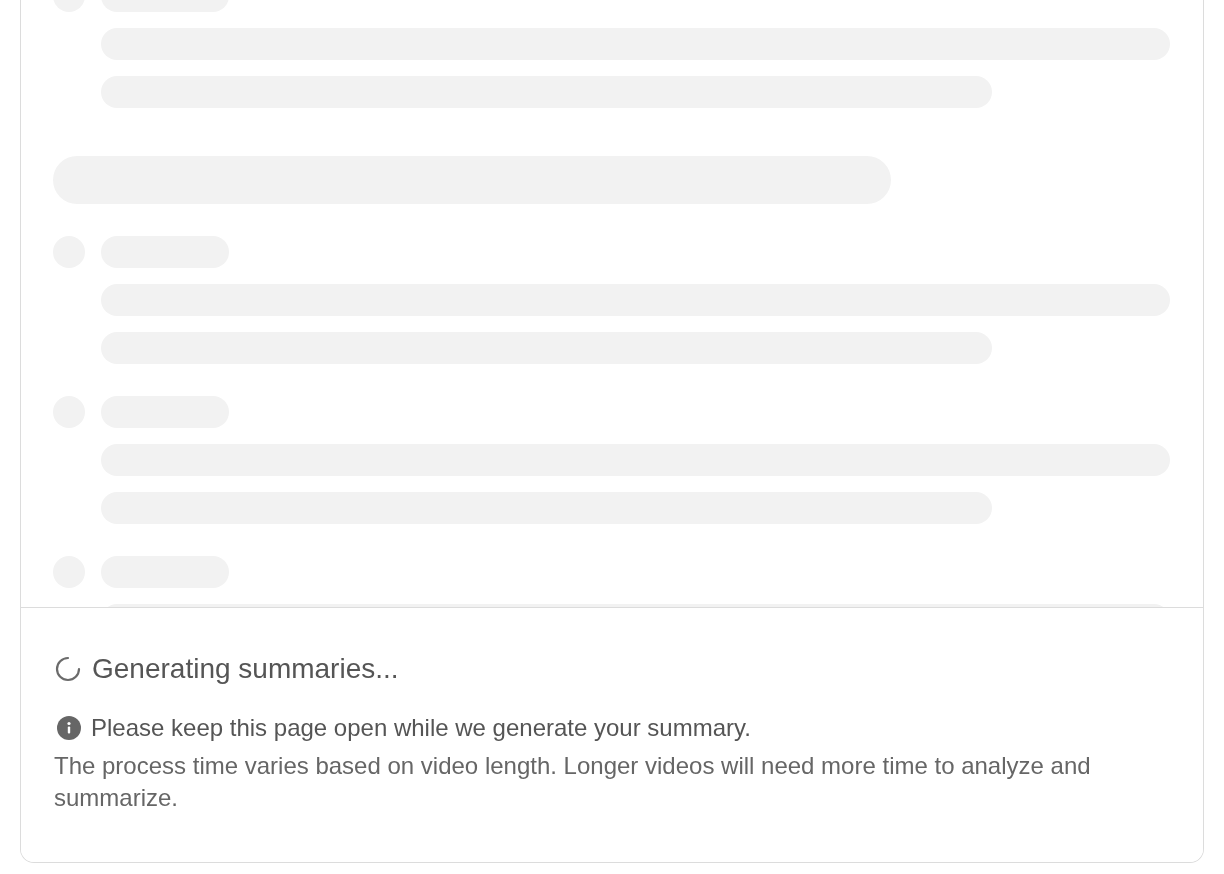 This screenshot has width=1224, height=874. What do you see at coordinates (573, 782) in the screenshot?
I see `description-text: The process time varies based on video length. Longer videos will need more time to analyze and summarize.` at bounding box center [573, 782].